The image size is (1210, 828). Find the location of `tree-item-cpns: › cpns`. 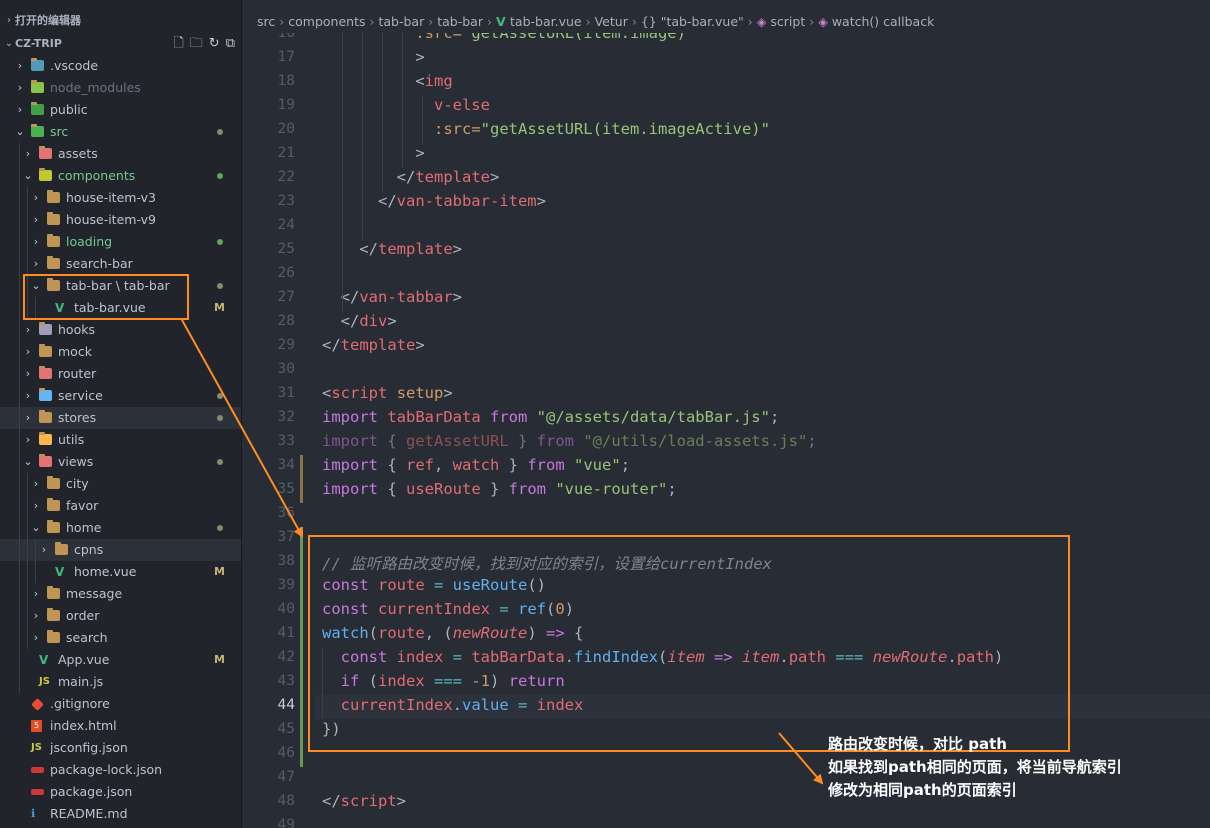

tree-item-cpns: › cpns is located at coordinates (120, 550).